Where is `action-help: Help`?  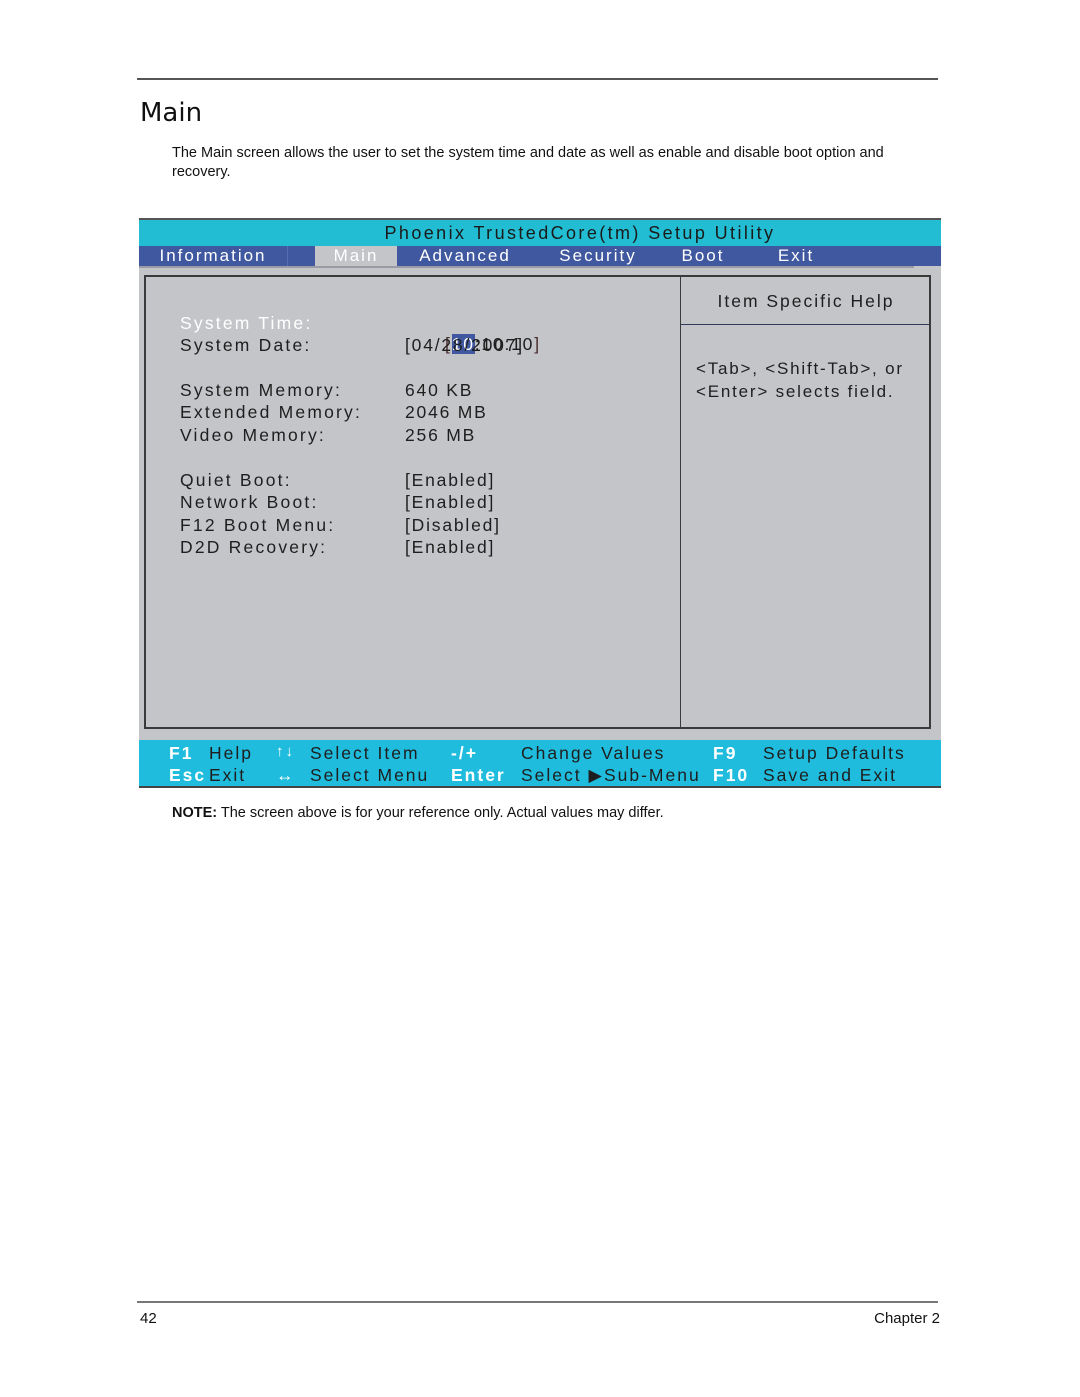 action-help: Help is located at coordinates (231, 753).